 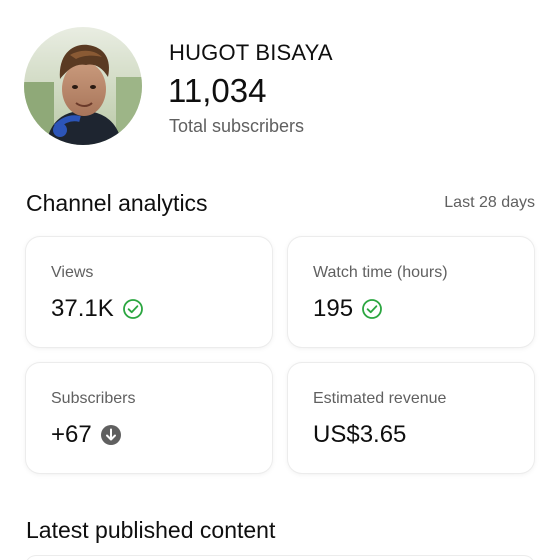 What do you see at coordinates (82, 308) in the screenshot?
I see `views-value: 37.1K` at bounding box center [82, 308].